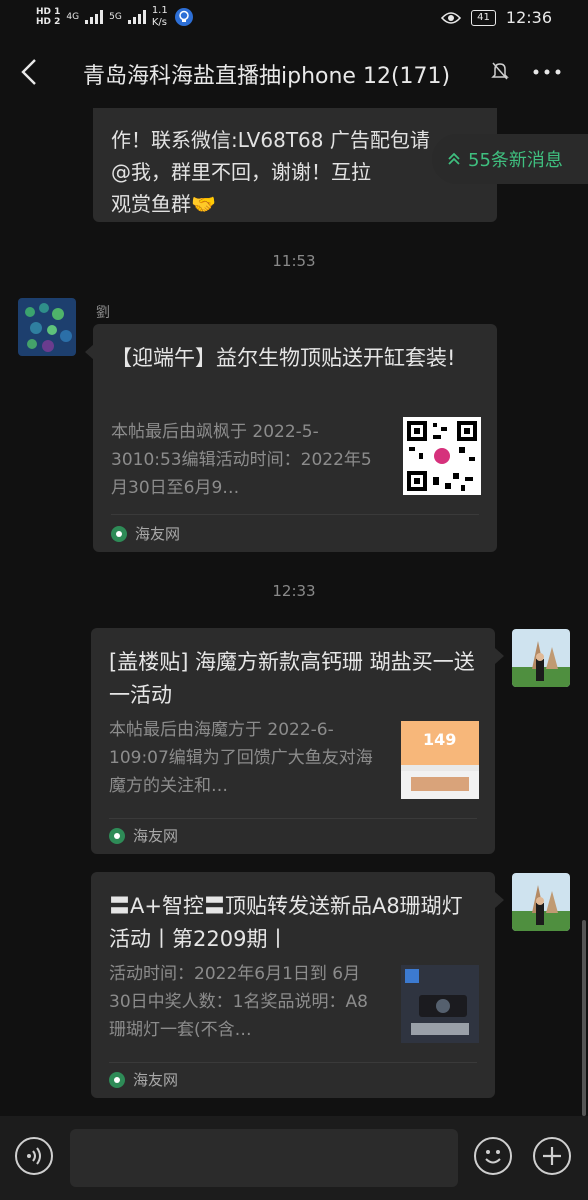 This screenshot has height=1200, width=588. I want to click on product-thumbnail, so click(440, 1004).